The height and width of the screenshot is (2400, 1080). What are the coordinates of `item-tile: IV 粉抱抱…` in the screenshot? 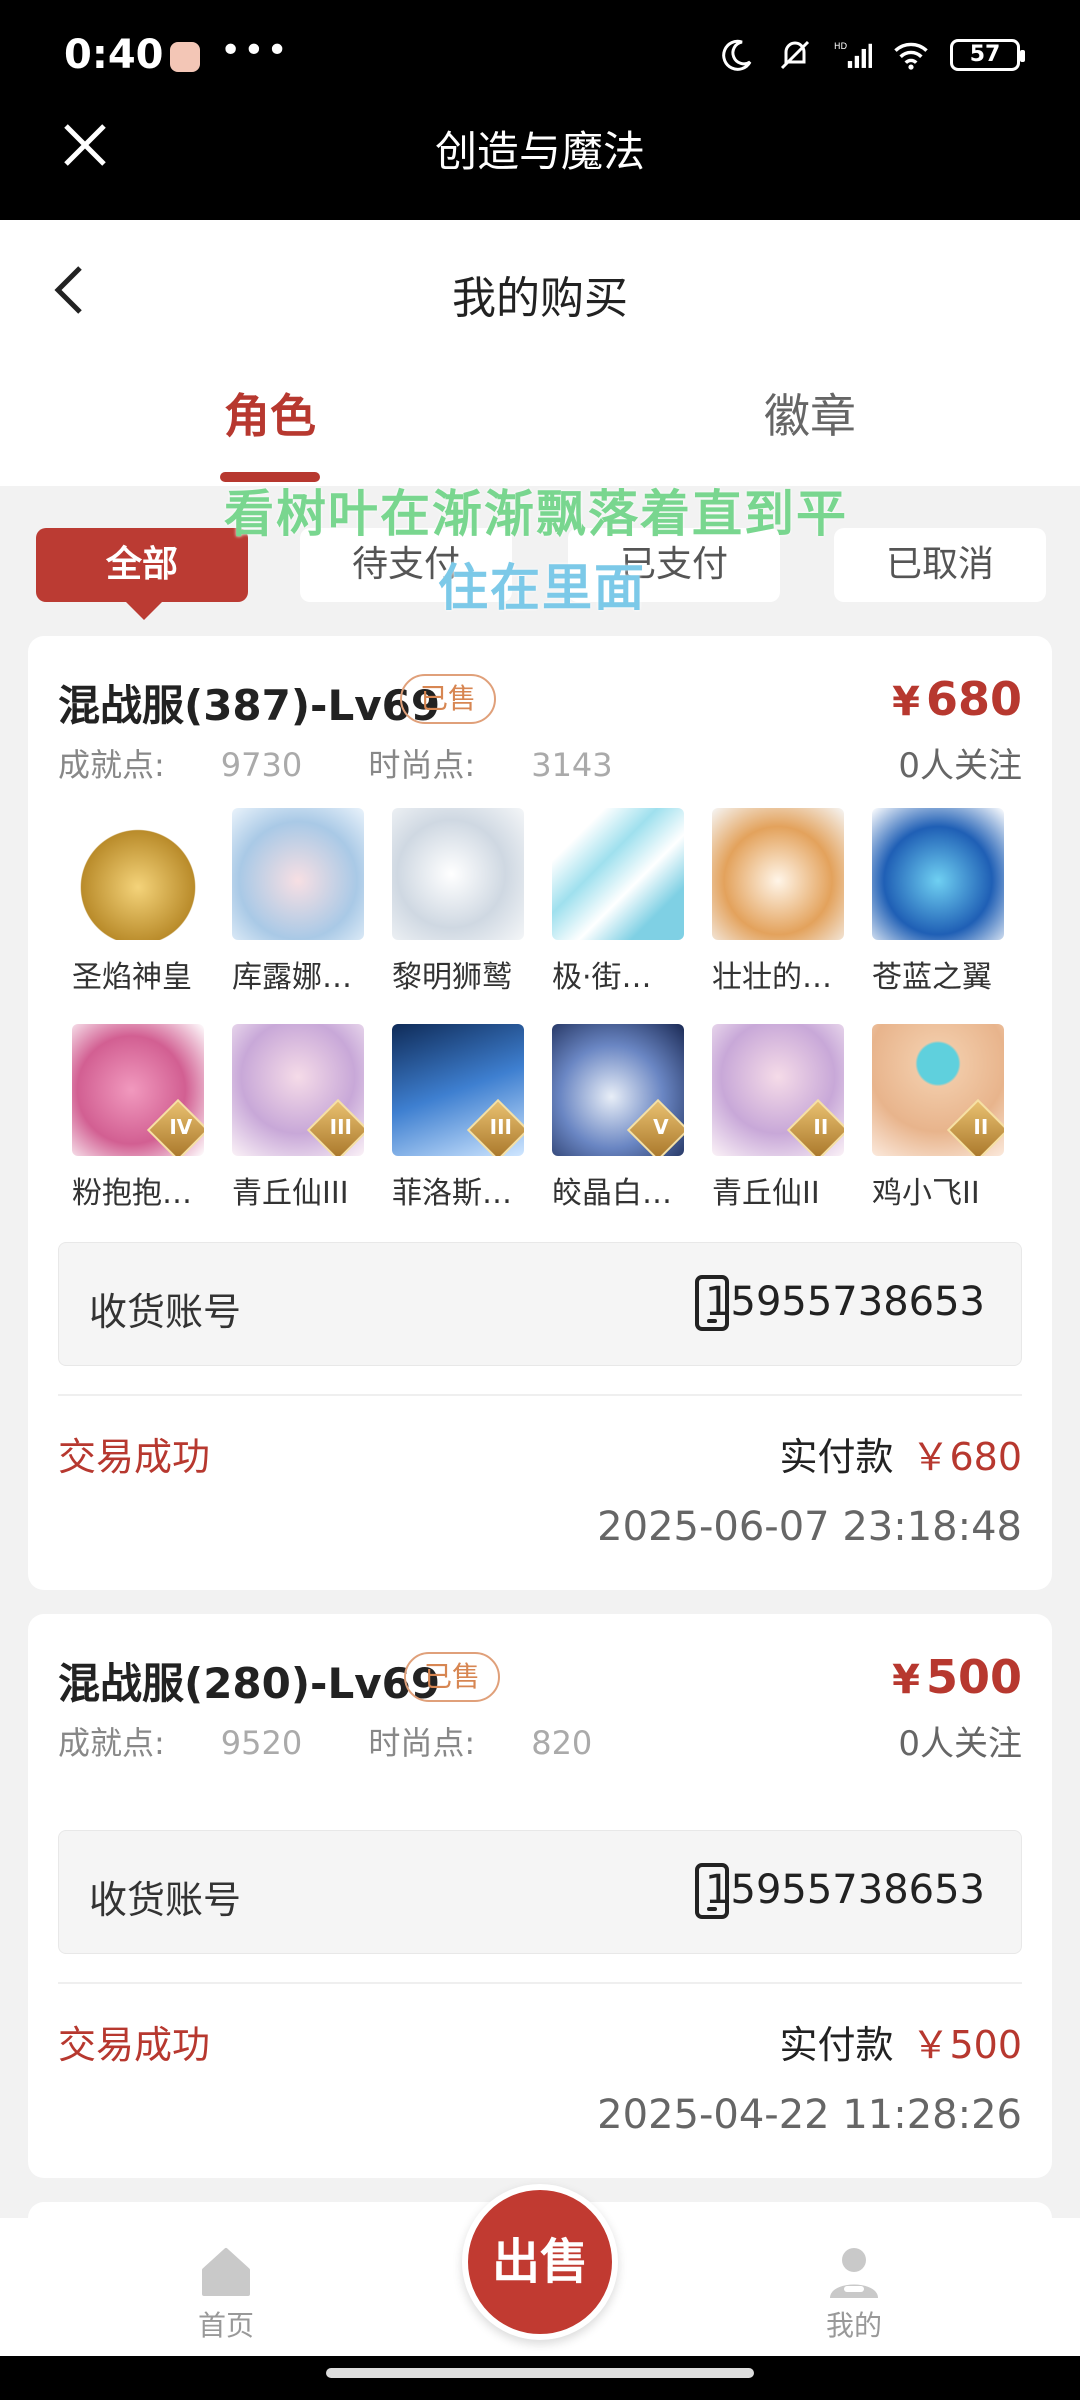 It's located at (142, 1118).